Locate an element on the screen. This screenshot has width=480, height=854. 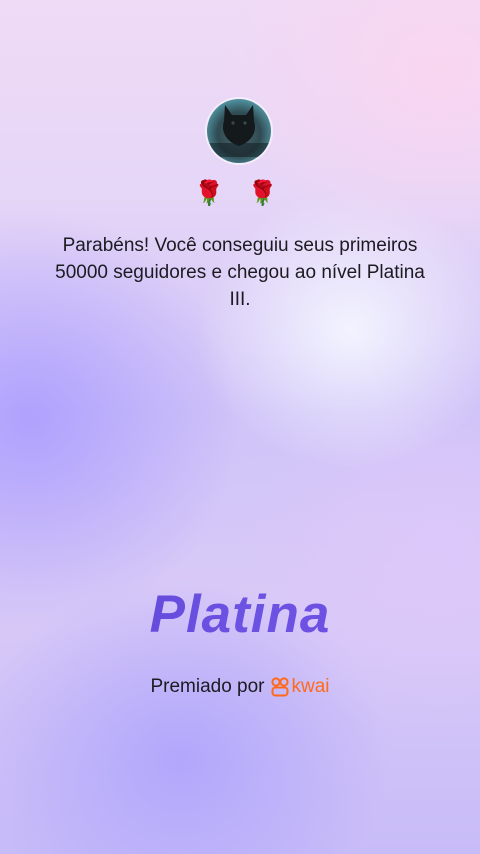
rose-emojis: 🌹 🌹 is located at coordinates (240, 193).